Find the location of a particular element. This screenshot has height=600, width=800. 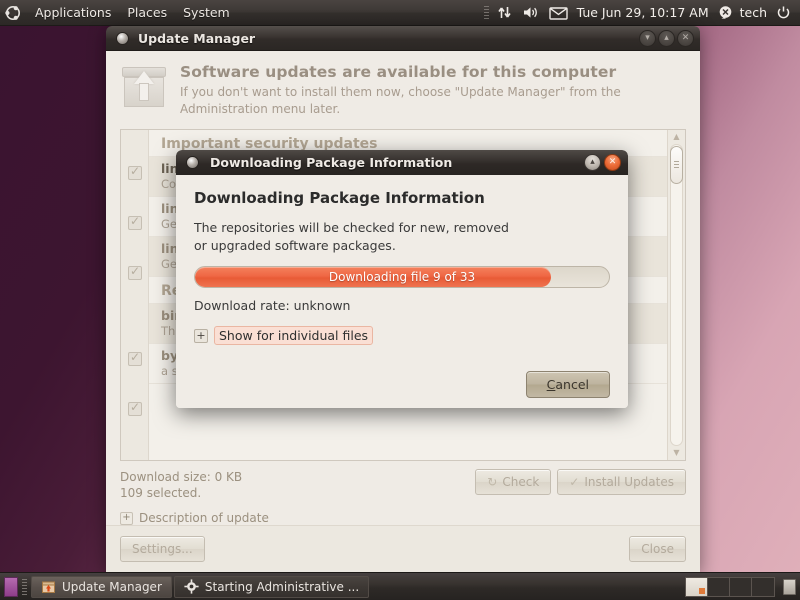

workspace-switcher is located at coordinates (730, 586).